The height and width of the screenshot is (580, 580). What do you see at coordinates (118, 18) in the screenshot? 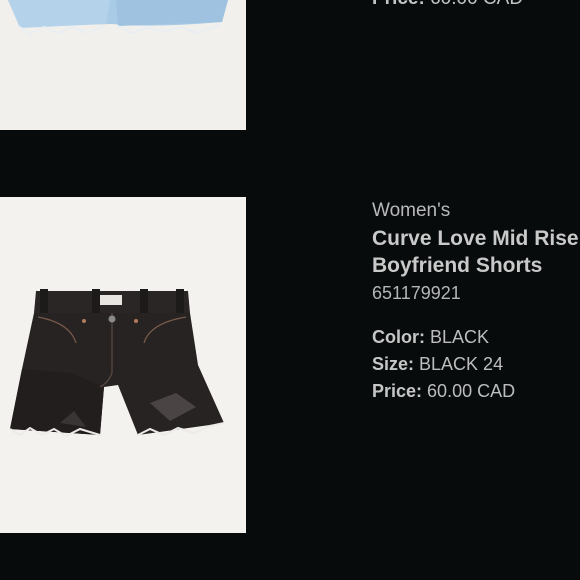
I see `light-wash-shorts-image` at bounding box center [118, 18].